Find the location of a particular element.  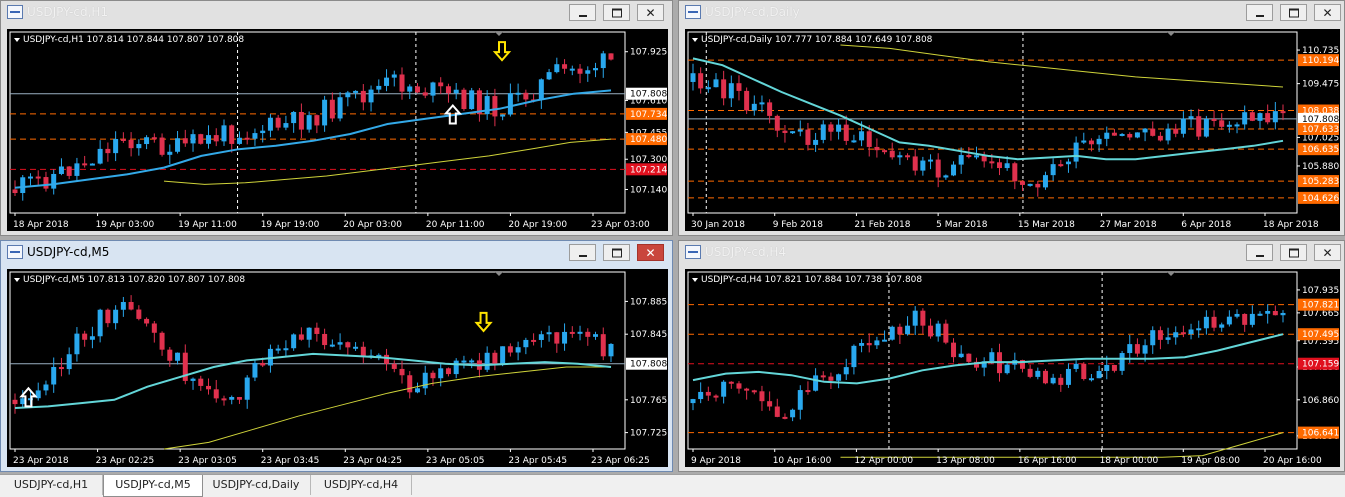

tab-usdjpy-h4: USDJPY-cd,H4 is located at coordinates (361, 485).